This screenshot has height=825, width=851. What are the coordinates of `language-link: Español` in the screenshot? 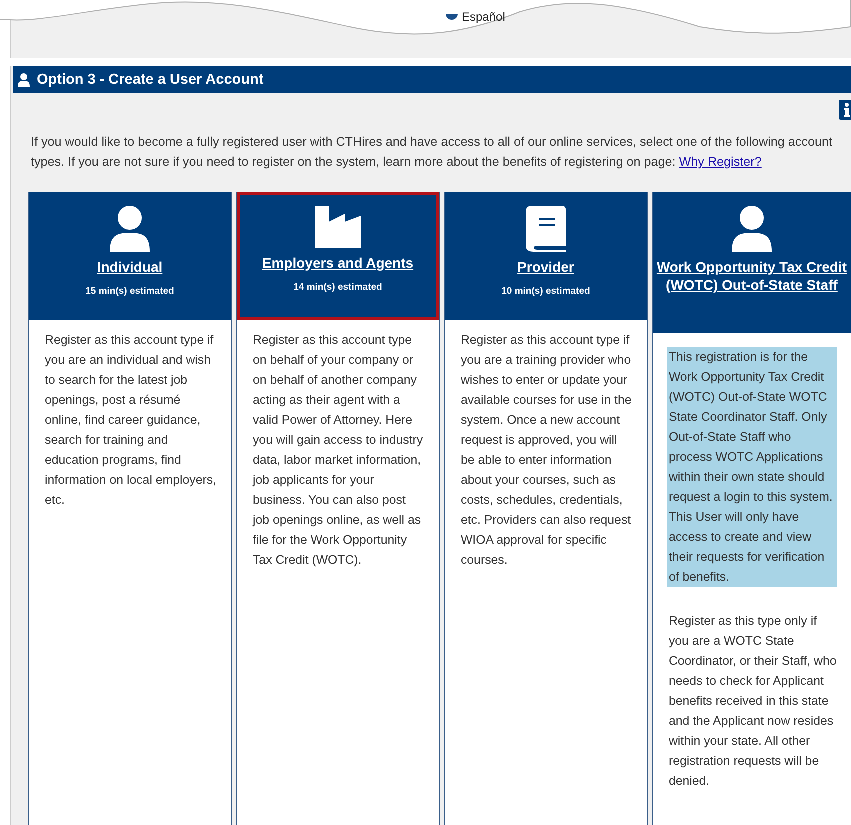 It's located at (484, 17).